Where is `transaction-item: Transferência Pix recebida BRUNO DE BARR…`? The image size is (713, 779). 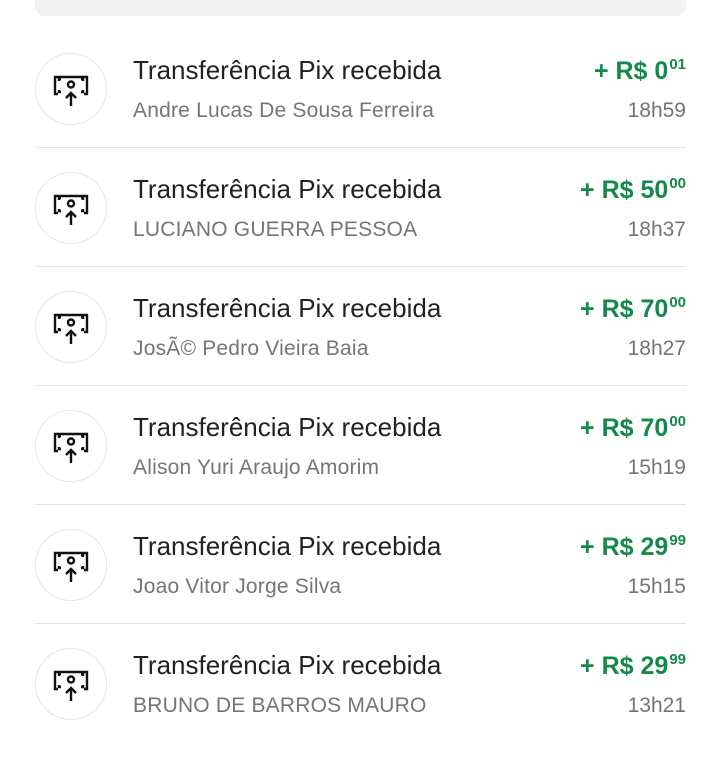
transaction-item: Transferência Pix recebida BRUNO DE BARR… is located at coordinates (360, 683).